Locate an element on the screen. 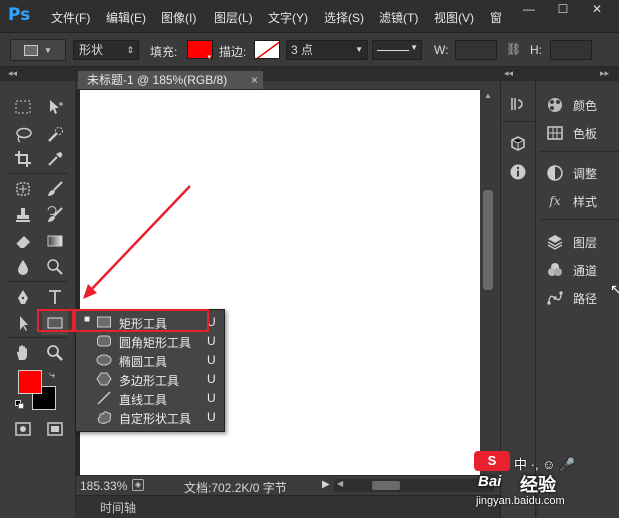  annotation-arrow is located at coordinates (137, 242).